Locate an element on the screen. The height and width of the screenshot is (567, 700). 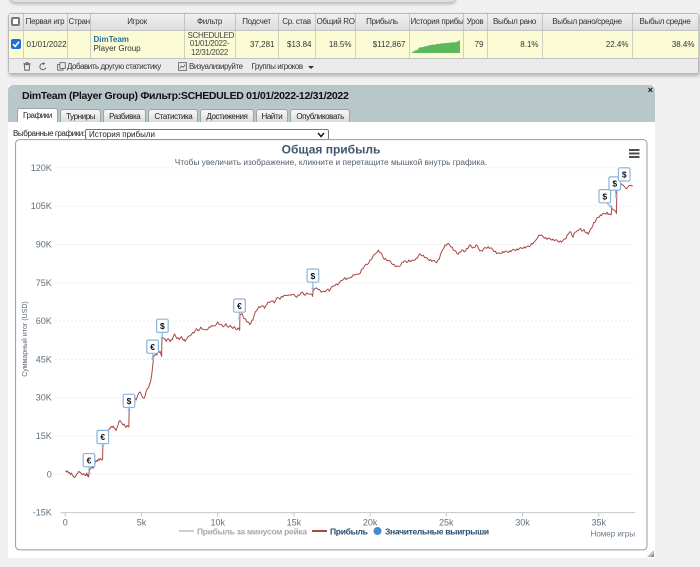
svg-text: Прибыль за минусом рейка is located at coordinates (252, 532).